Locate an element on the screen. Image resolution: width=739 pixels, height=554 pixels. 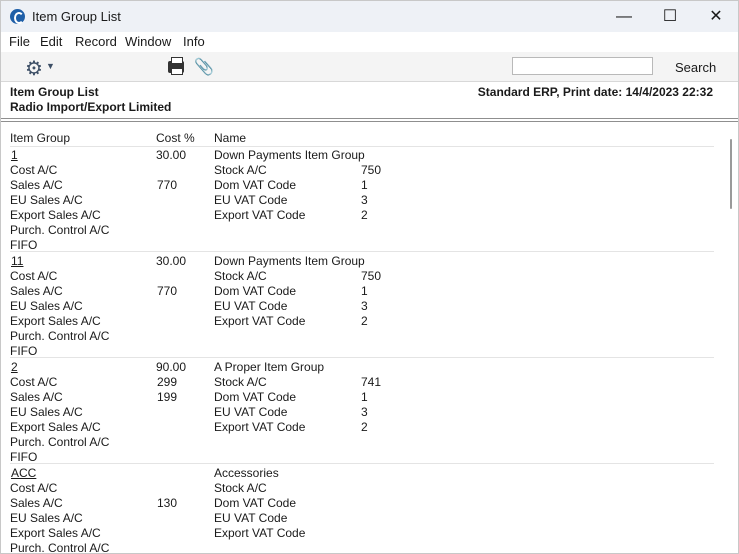
minimize-icon: — is located at coordinates (624, 16).